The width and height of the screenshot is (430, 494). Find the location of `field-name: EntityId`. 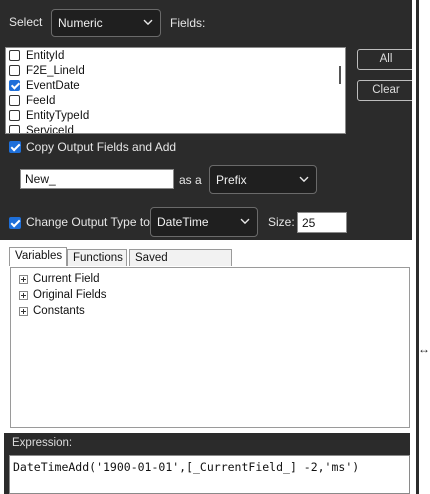

field-name: EntityId is located at coordinates (45, 55).